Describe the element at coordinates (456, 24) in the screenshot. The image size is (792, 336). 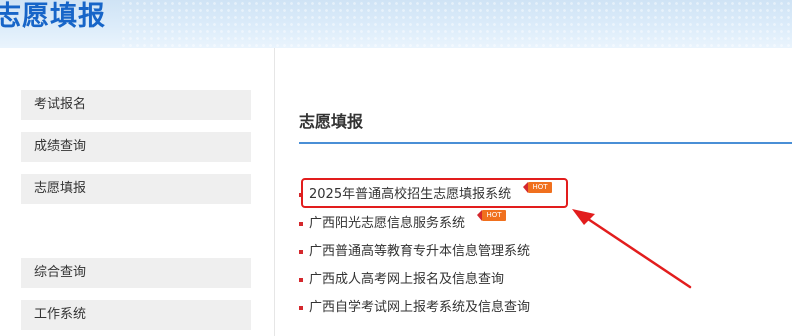
I see `banner-pattern` at that location.